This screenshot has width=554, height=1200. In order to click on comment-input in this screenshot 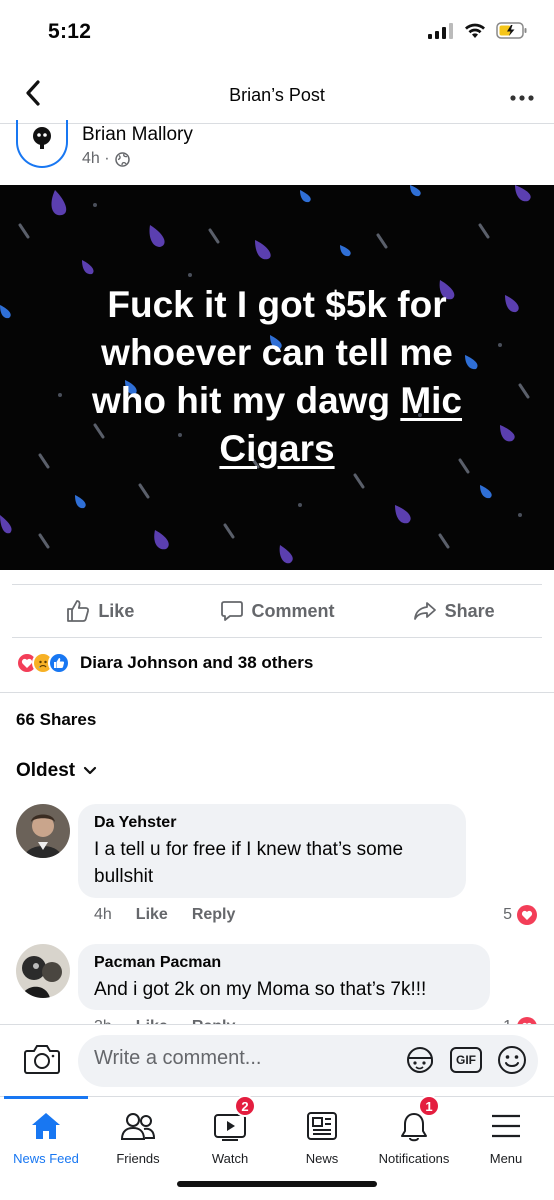, I will do `click(239, 1058)`.